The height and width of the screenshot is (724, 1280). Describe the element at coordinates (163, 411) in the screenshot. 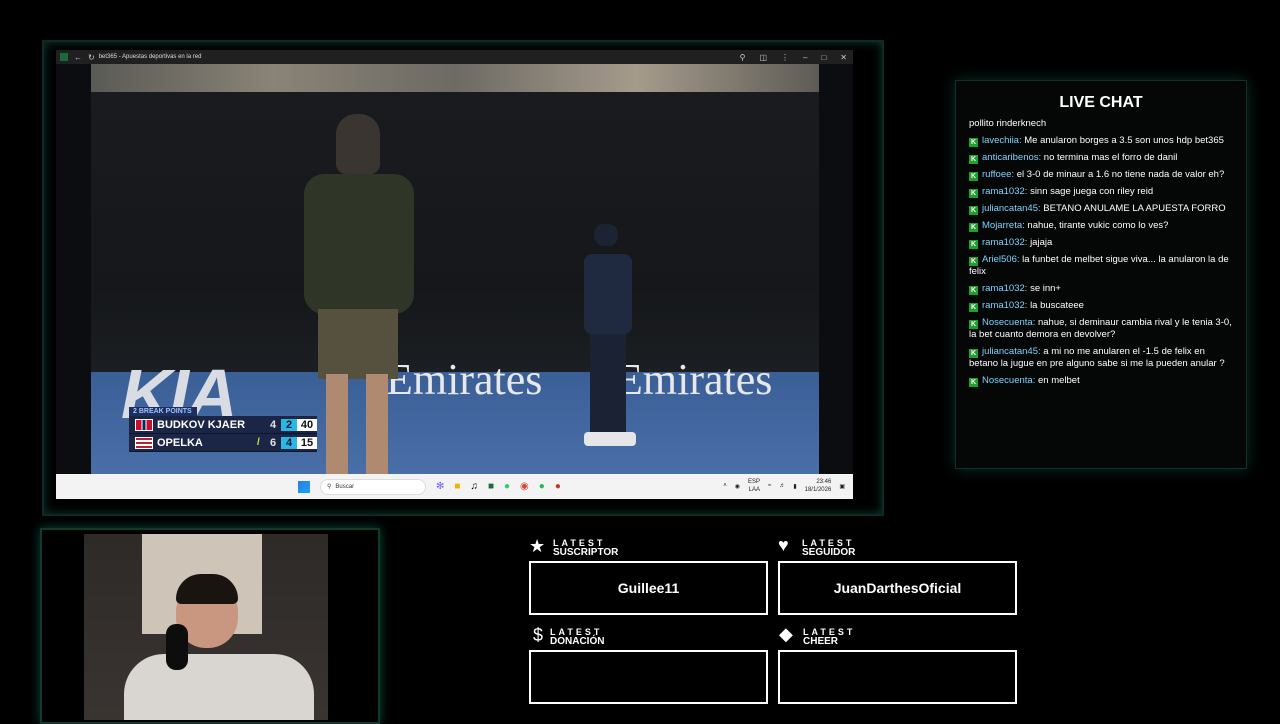

I see `scoreboard-header: 2 BREAK POINTS` at that location.